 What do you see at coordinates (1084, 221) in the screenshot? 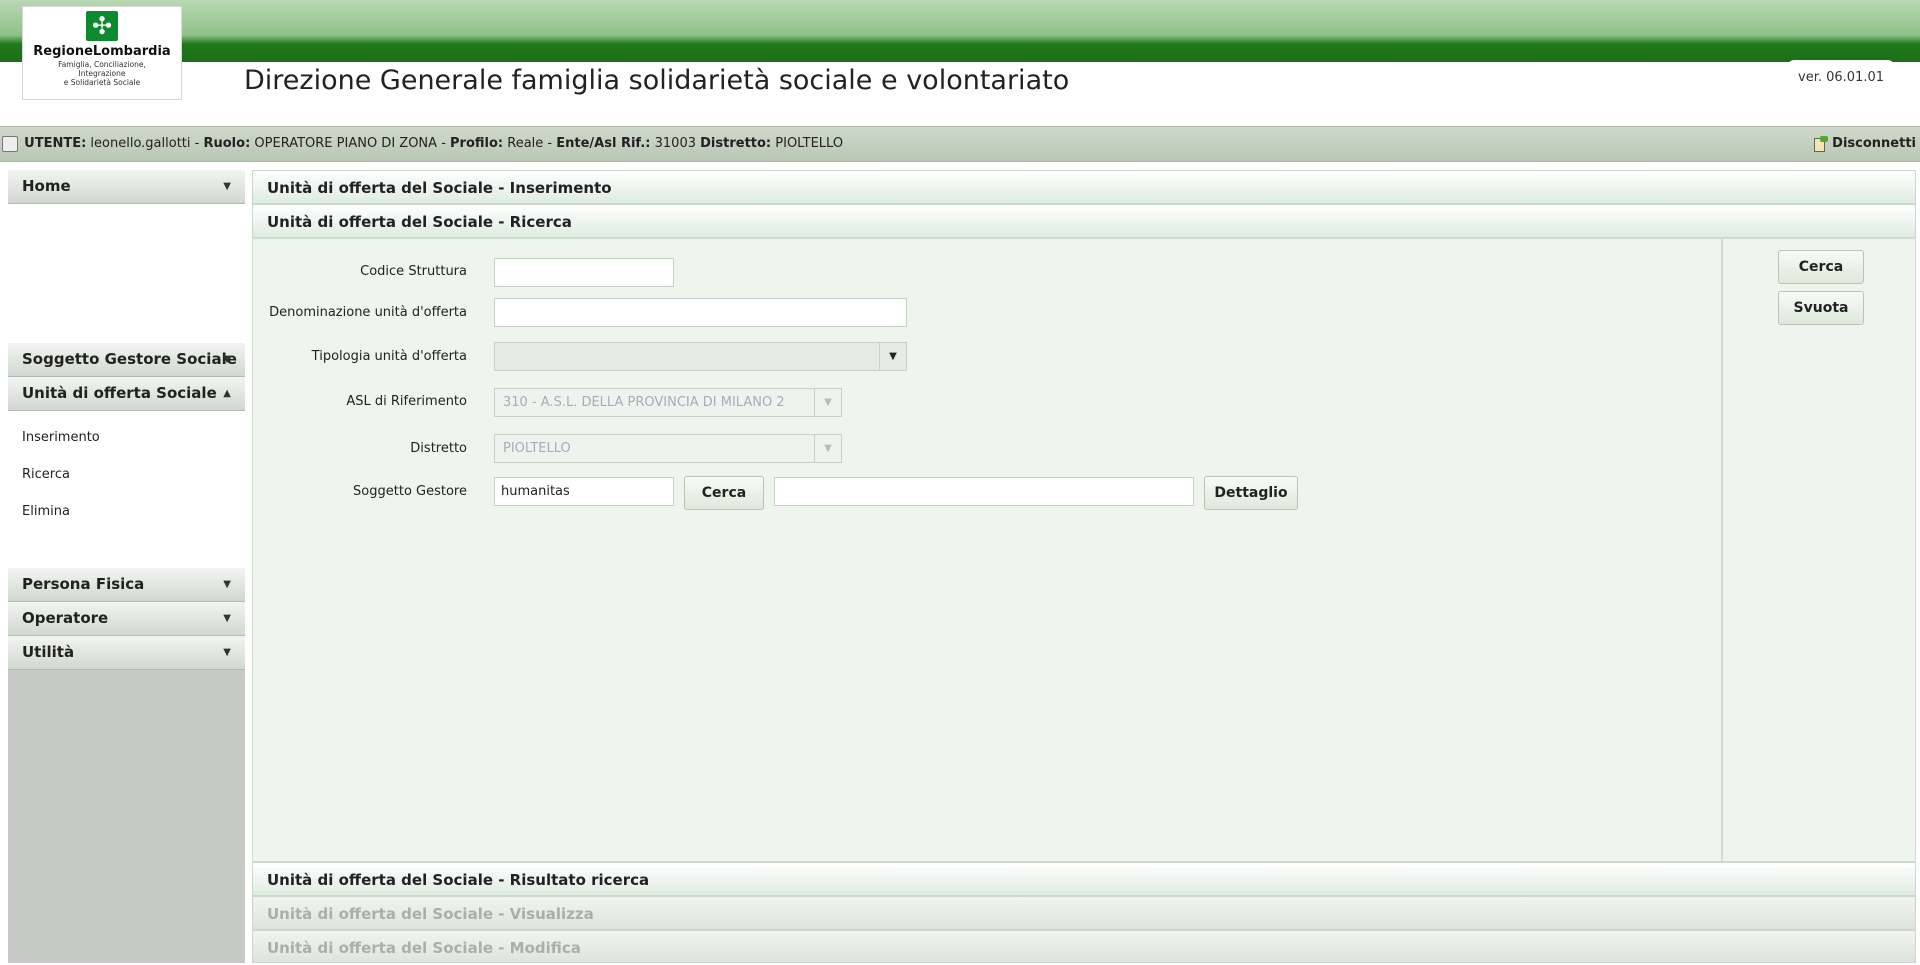
I see `section-ricerca: Unità di offerta del Sociale - Ricerca` at bounding box center [1084, 221].